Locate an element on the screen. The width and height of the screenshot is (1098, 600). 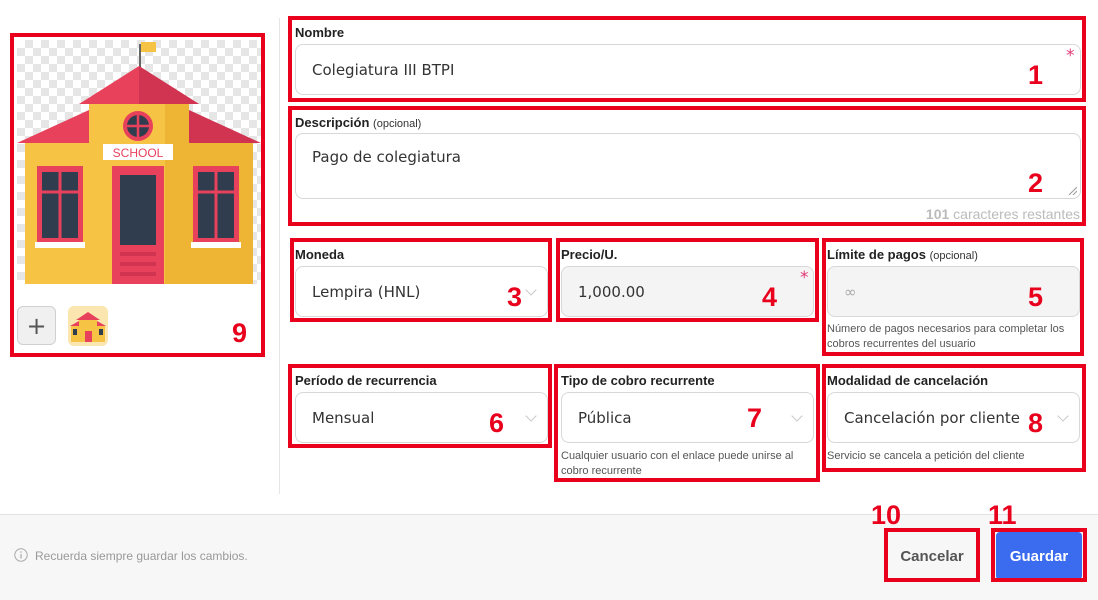
name-value: Colegiatura III BTPI is located at coordinates (383, 69).